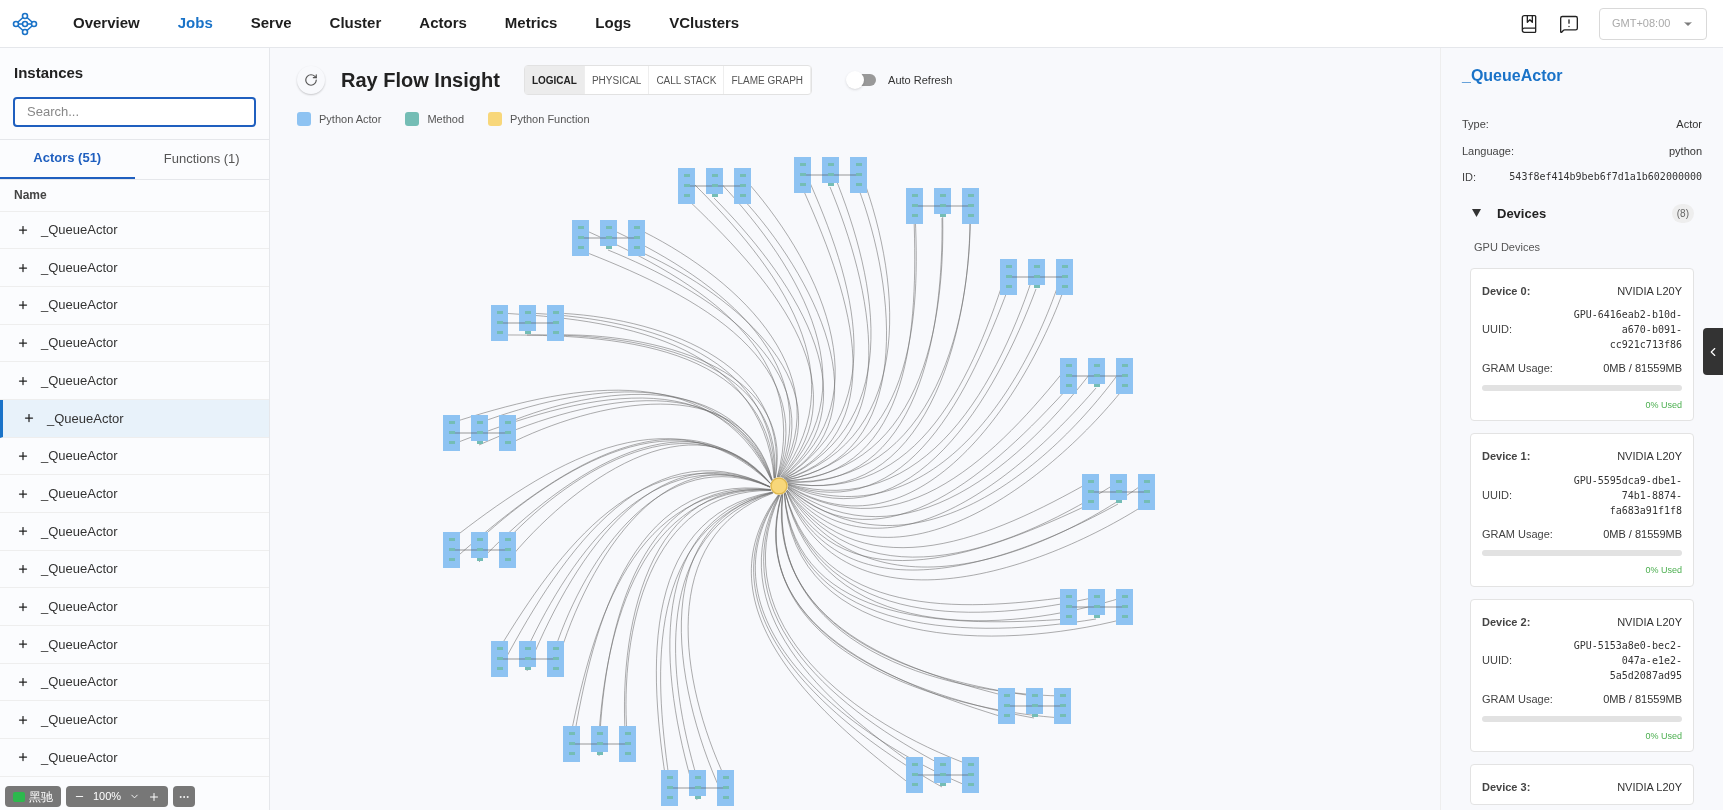 Image resolution: width=1723 pixels, height=810 pixels. Describe the element at coordinates (195, 23) in the screenshot. I see `nav-link: Jobs` at that location.